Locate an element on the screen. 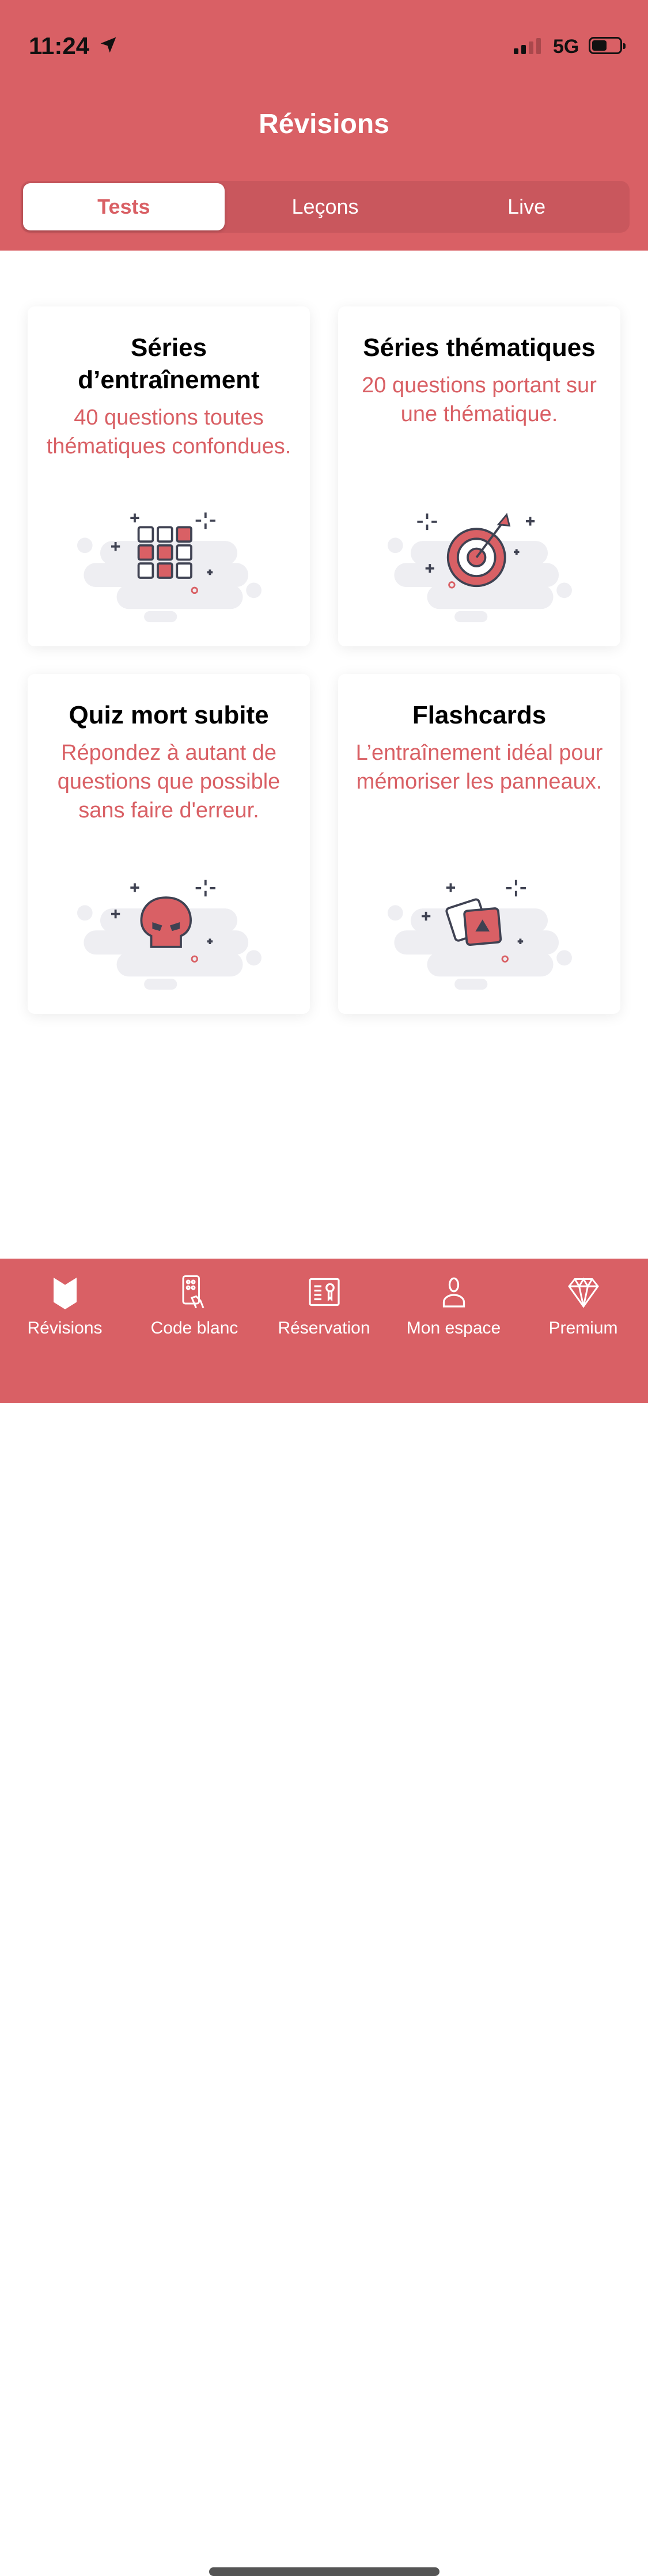 This screenshot has height=2576, width=648. tabbar-item-code-blanc: Code blanc is located at coordinates (194, 1331).